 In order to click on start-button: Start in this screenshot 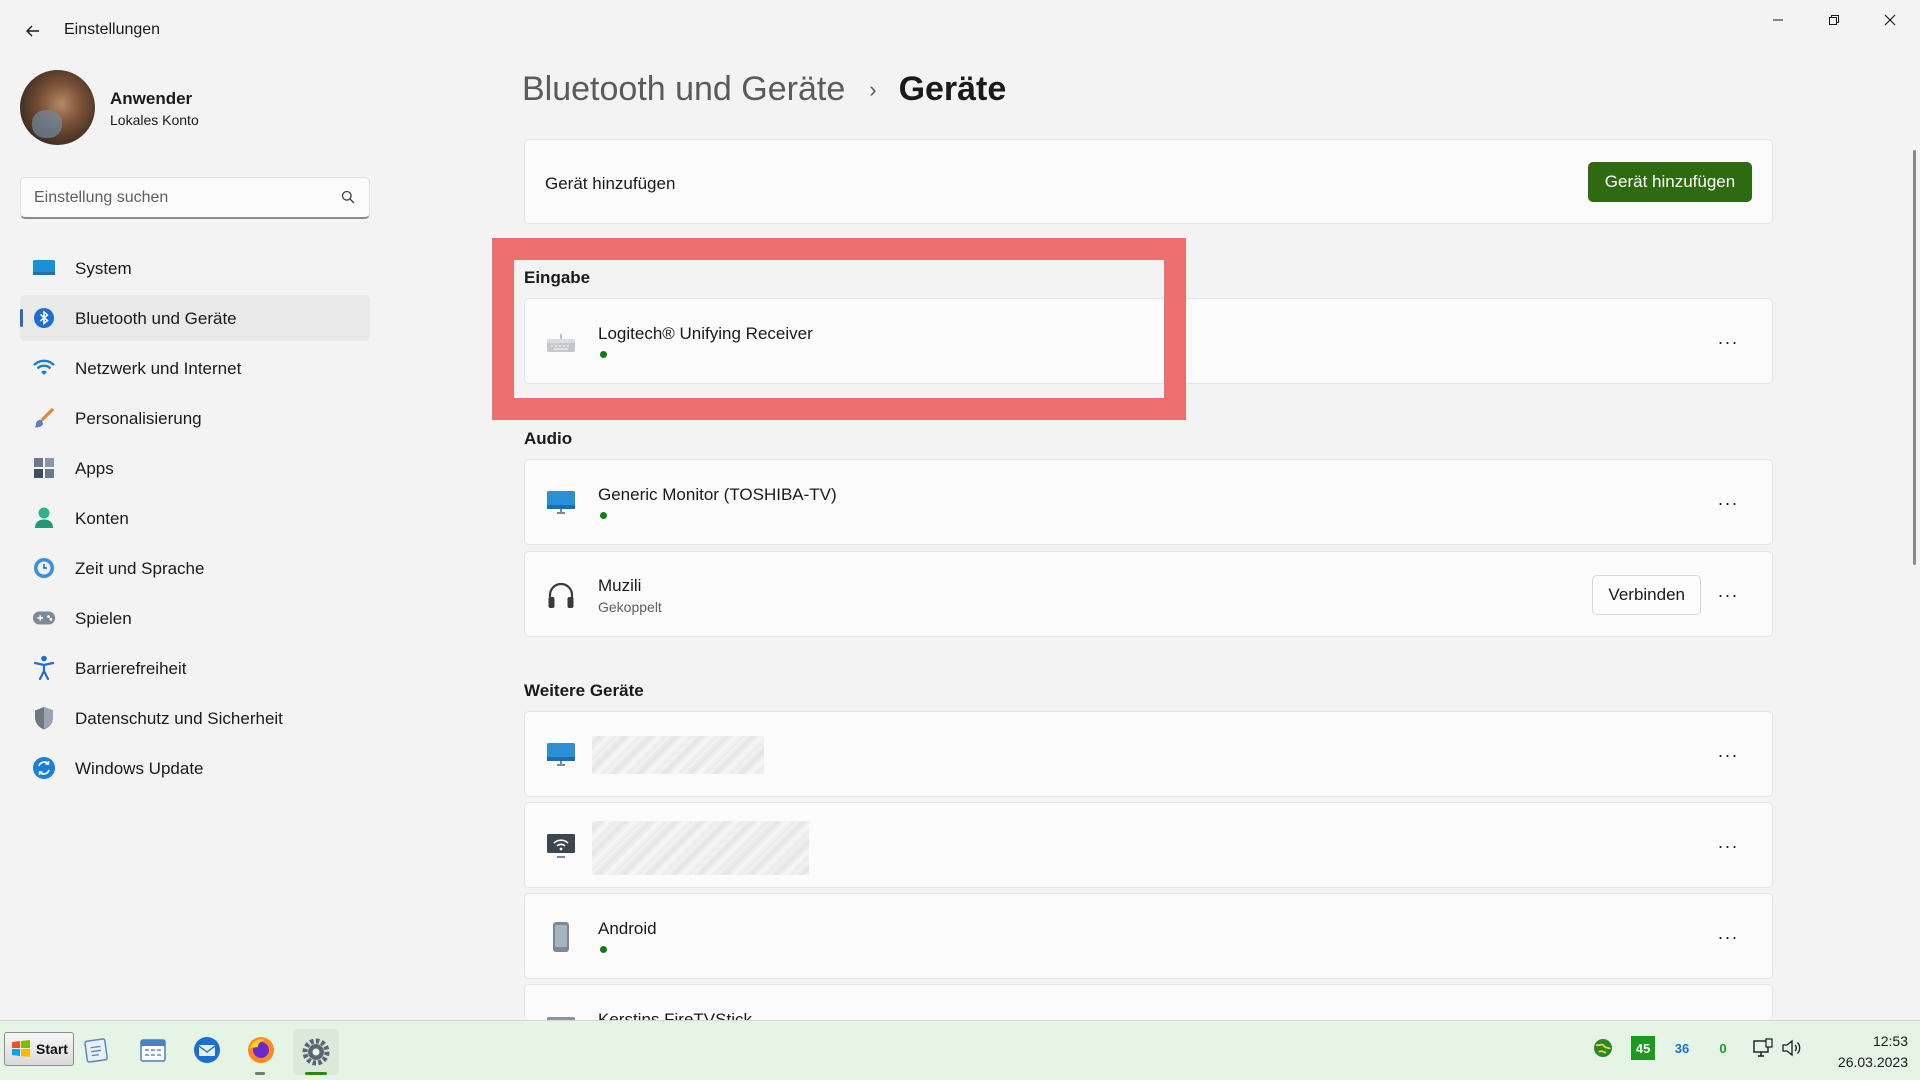, I will do `click(39, 1049)`.